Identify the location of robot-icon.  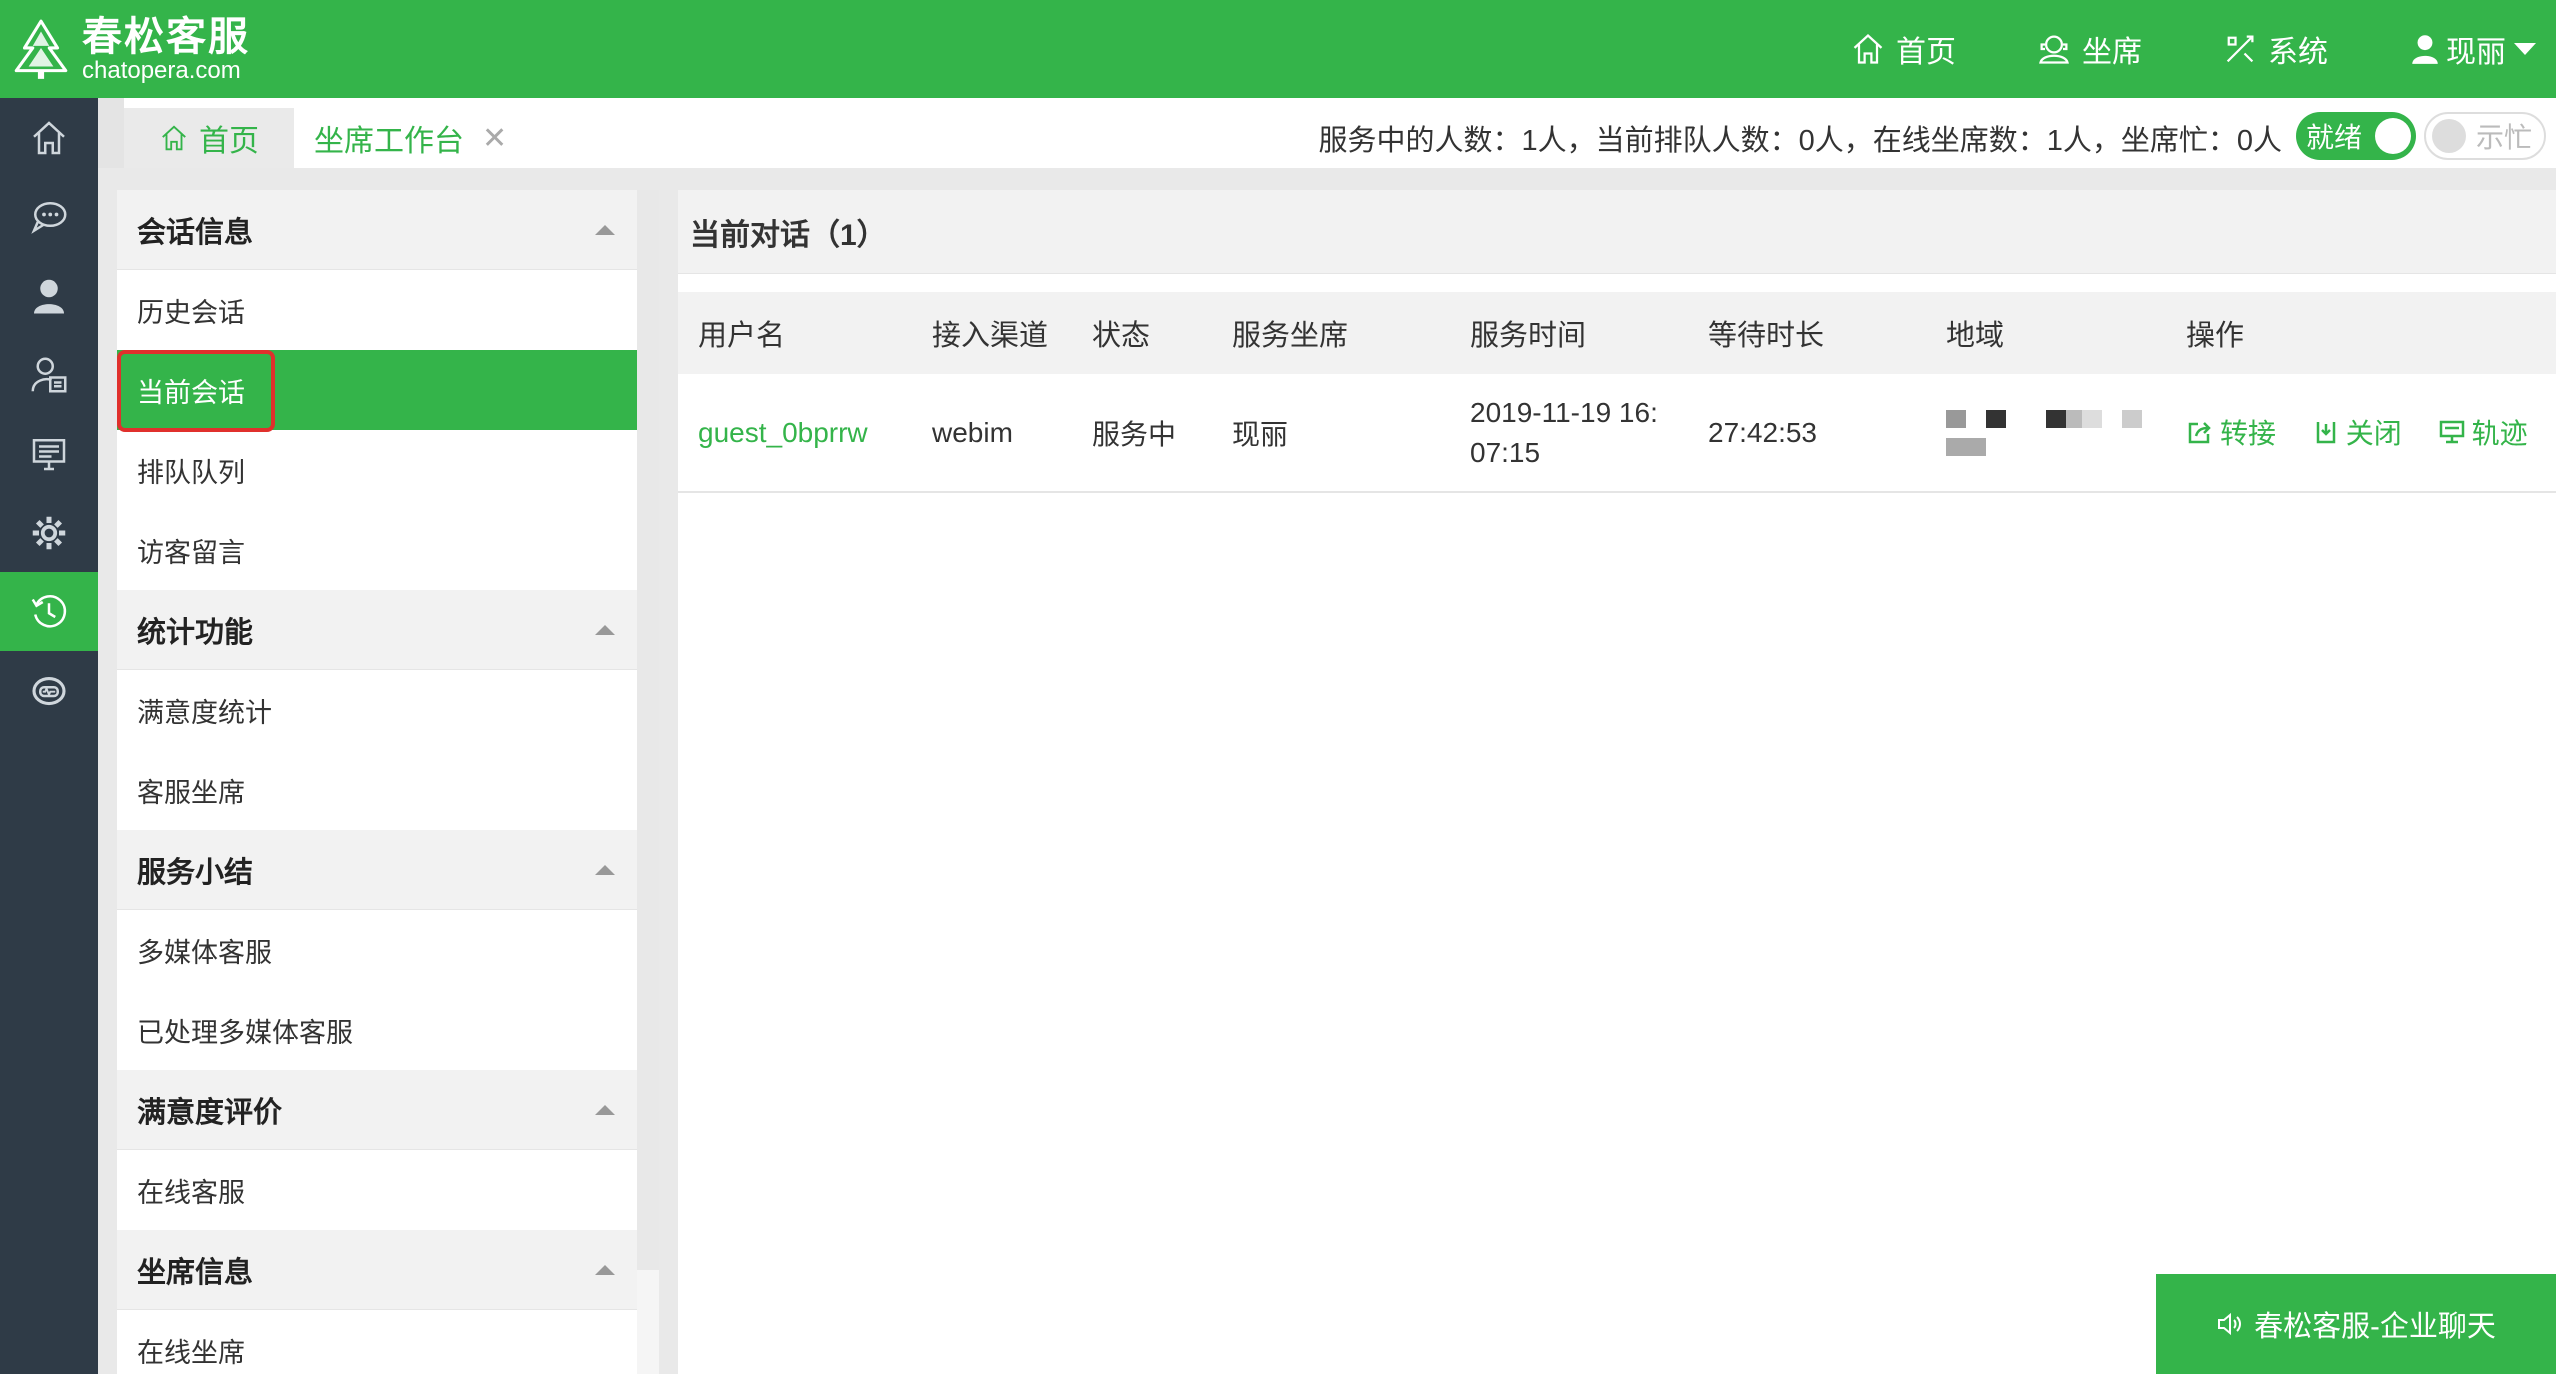
(49, 690).